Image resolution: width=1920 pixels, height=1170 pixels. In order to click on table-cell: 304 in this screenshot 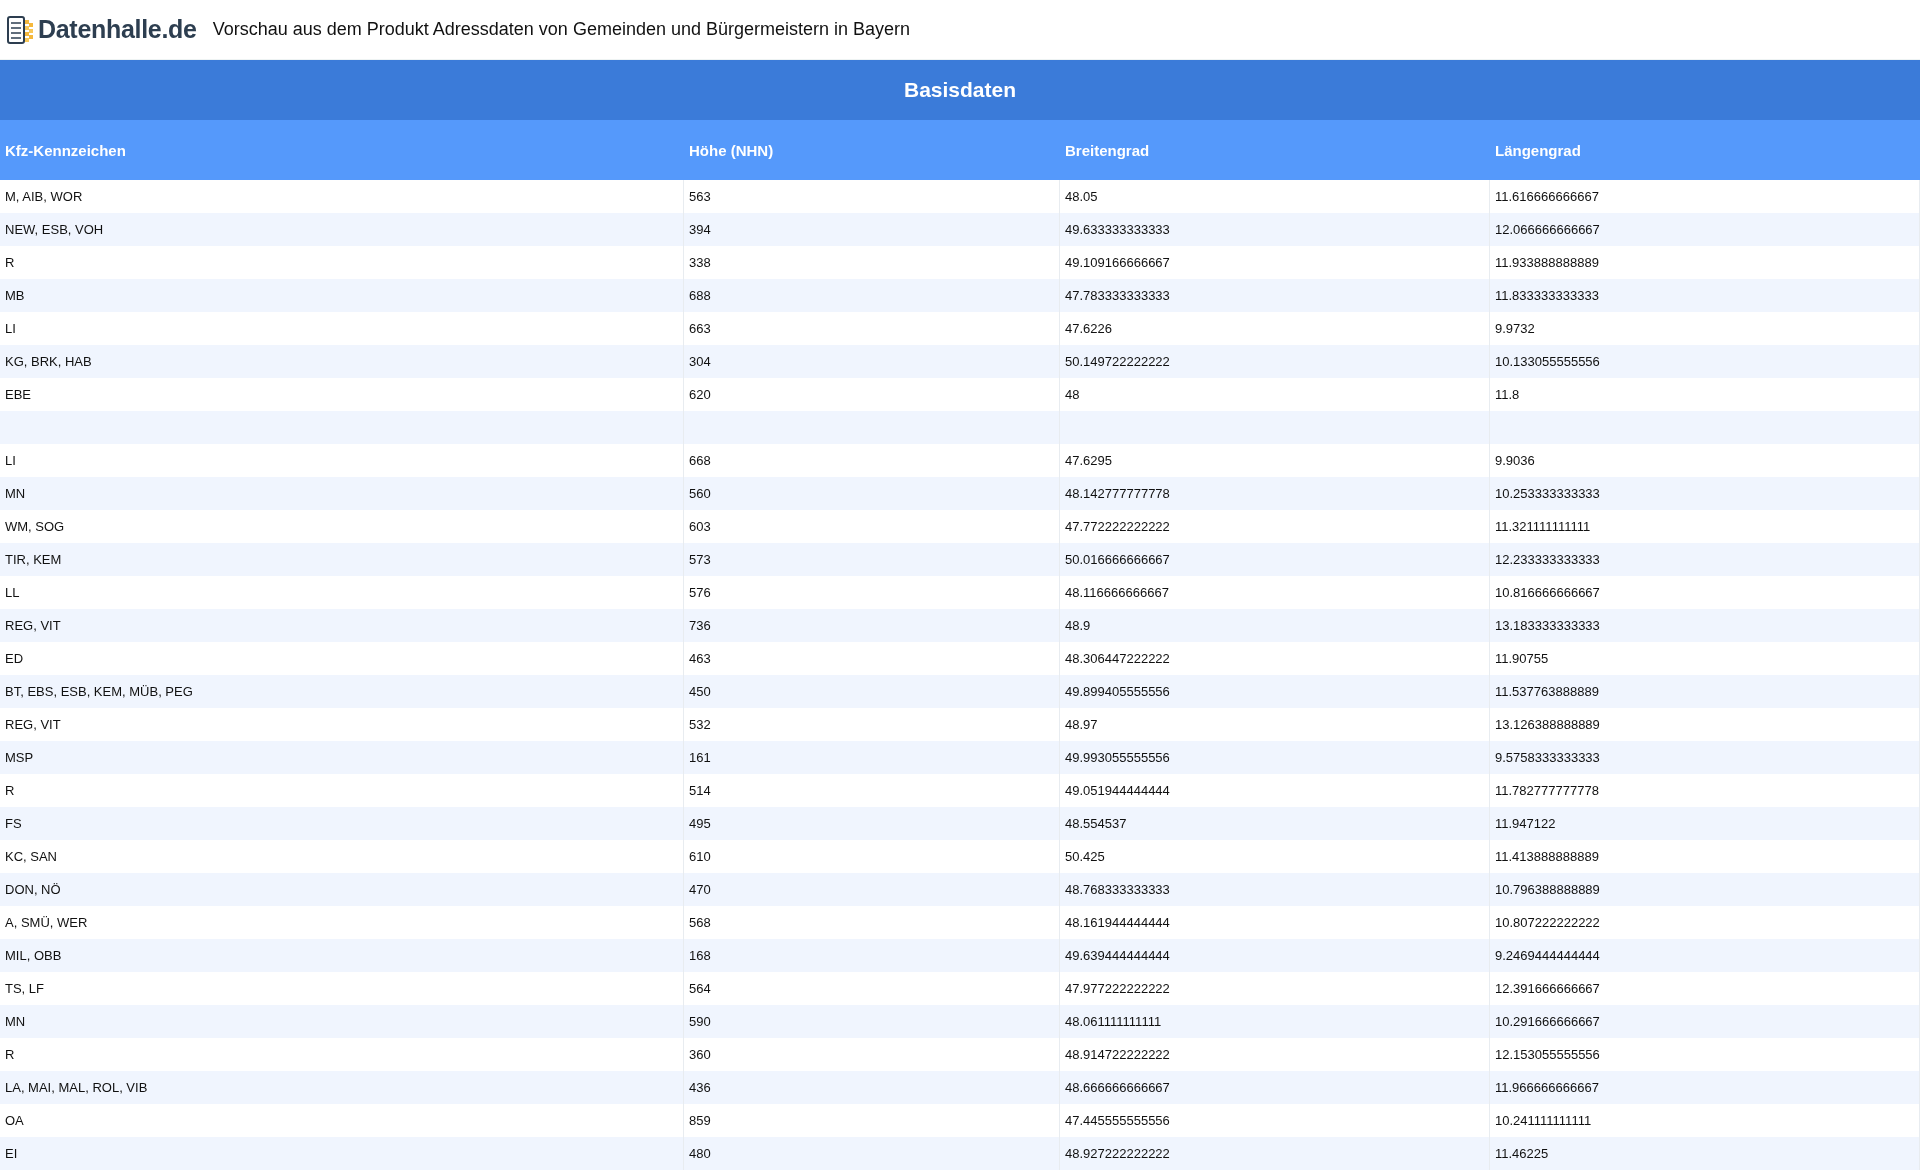, I will do `click(872, 361)`.